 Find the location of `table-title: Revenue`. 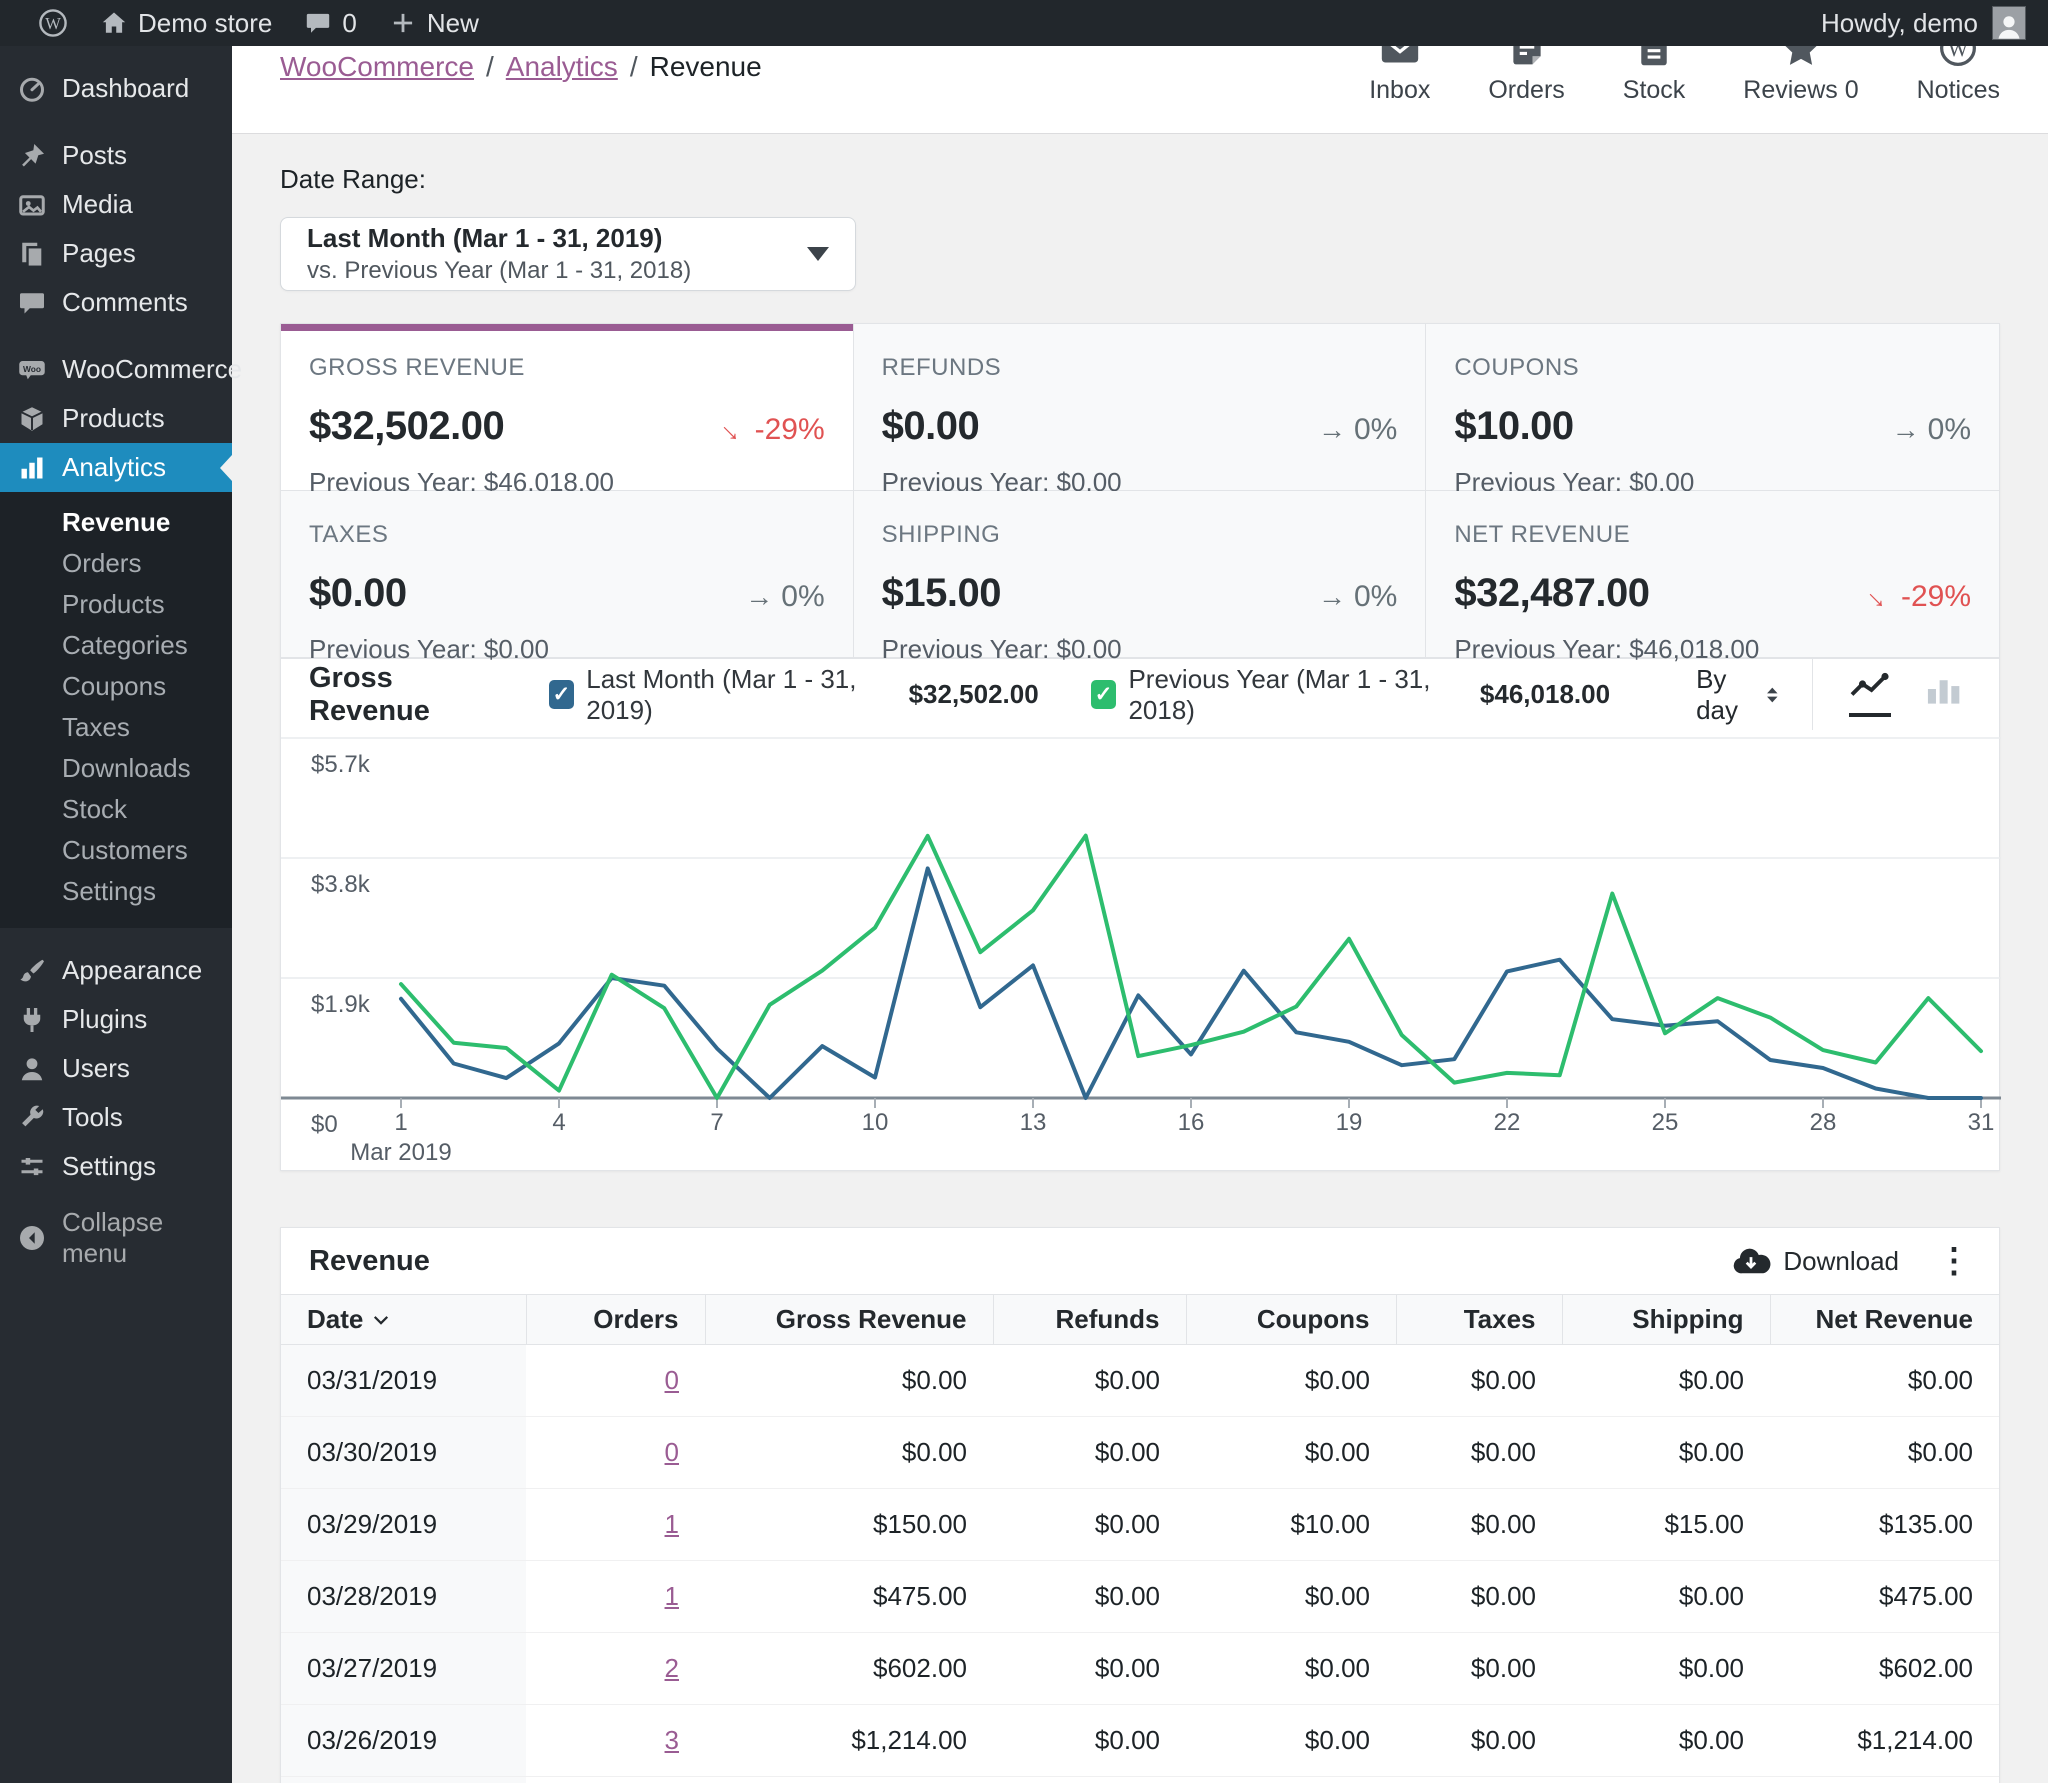

table-title: Revenue is located at coordinates (369, 1260).